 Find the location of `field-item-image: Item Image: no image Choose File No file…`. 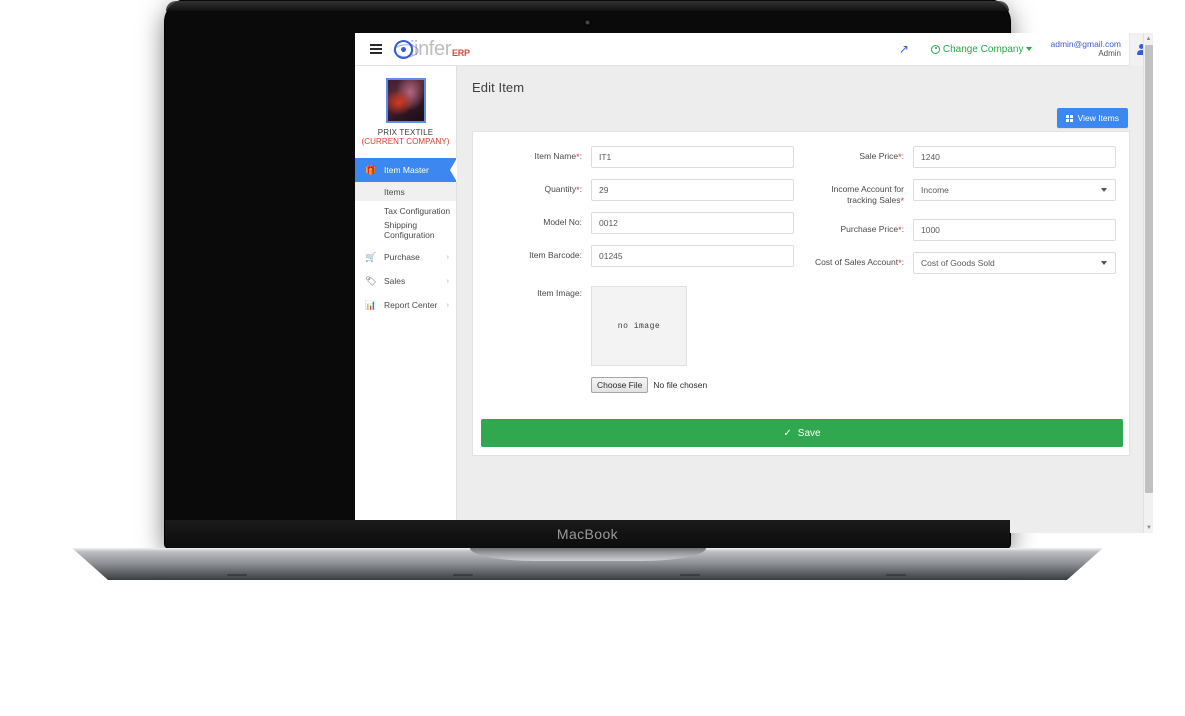

field-item-image: Item Image: no image Choose File No file… is located at coordinates (637, 339).